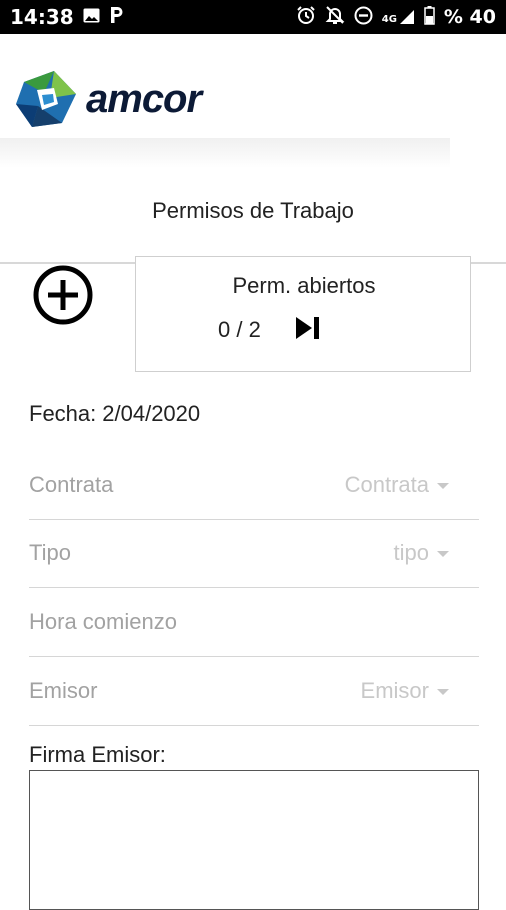  I want to click on open-permits-card: Perm. abiertos 0 / 2, so click(303, 314).